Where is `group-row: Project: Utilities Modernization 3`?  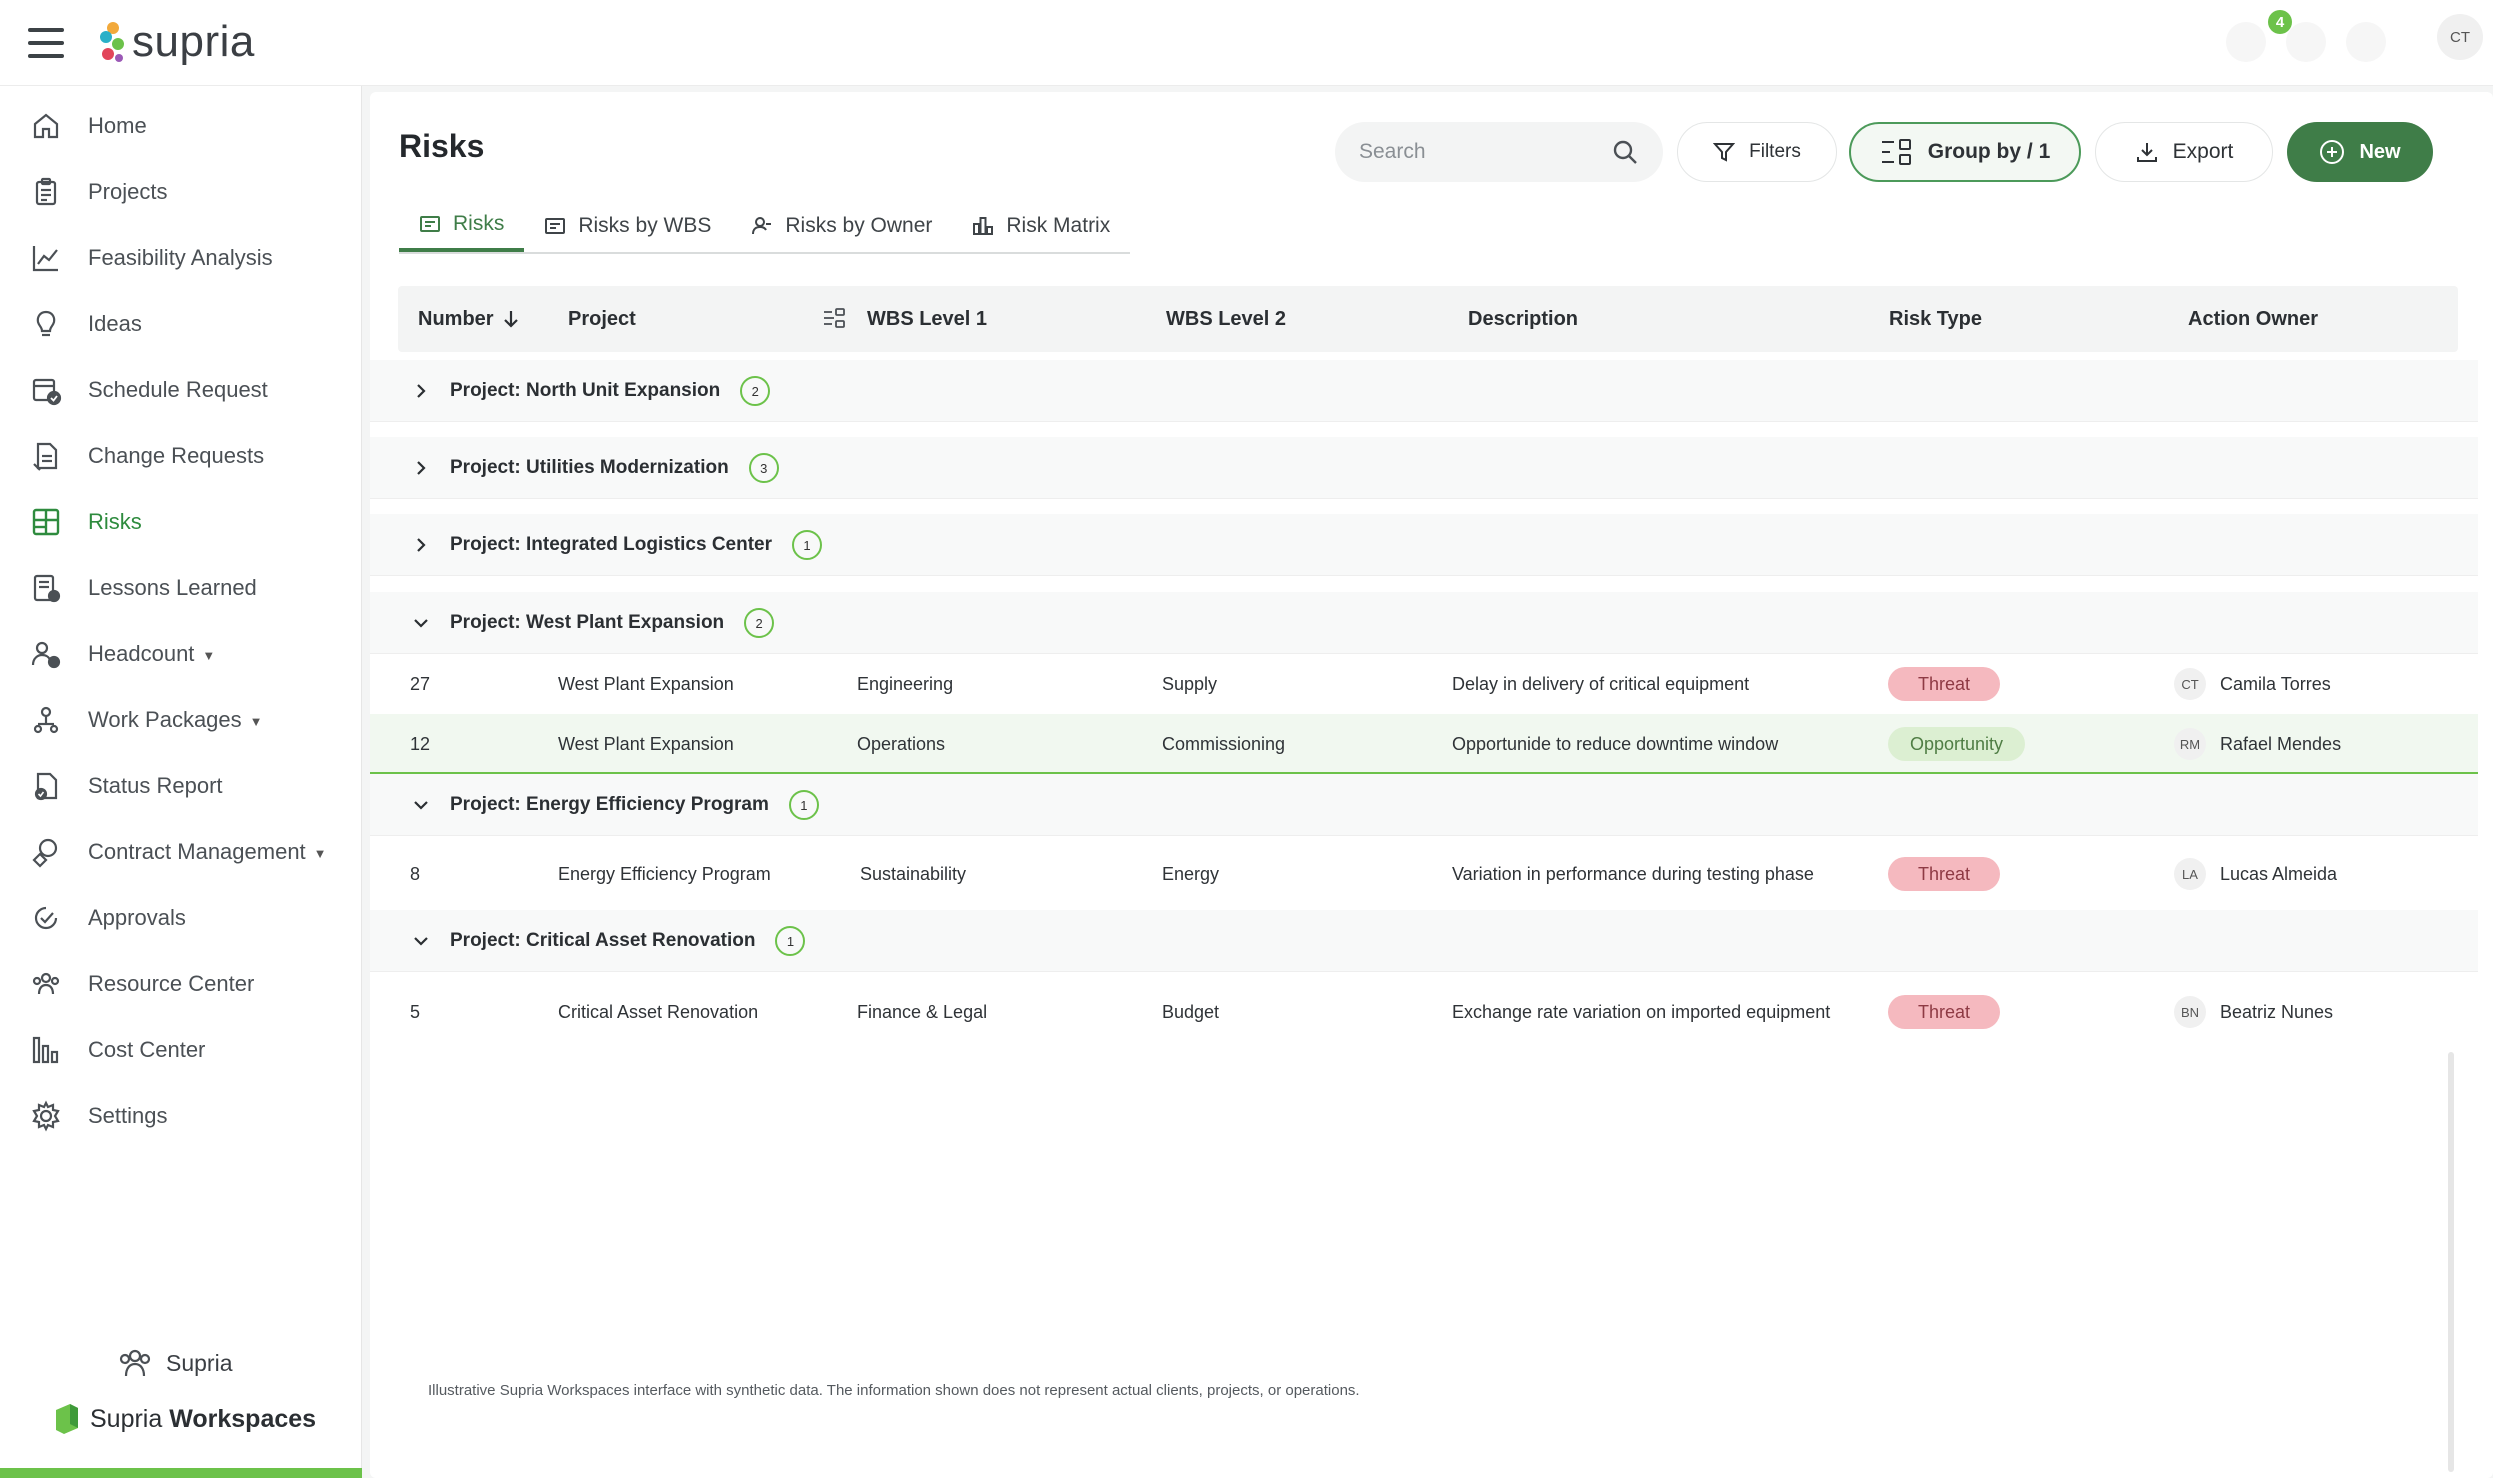
group-row: Project: Utilities Modernization 3 is located at coordinates (1424, 468).